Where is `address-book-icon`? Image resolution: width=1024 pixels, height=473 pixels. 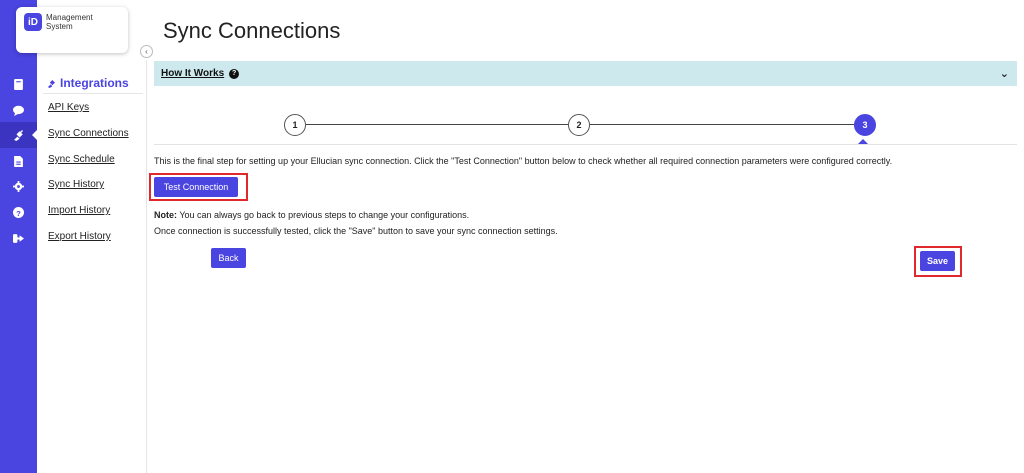 address-book-icon is located at coordinates (18, 84).